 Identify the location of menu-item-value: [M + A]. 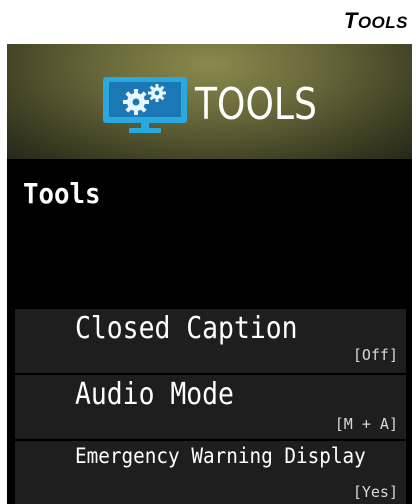
(366, 424).